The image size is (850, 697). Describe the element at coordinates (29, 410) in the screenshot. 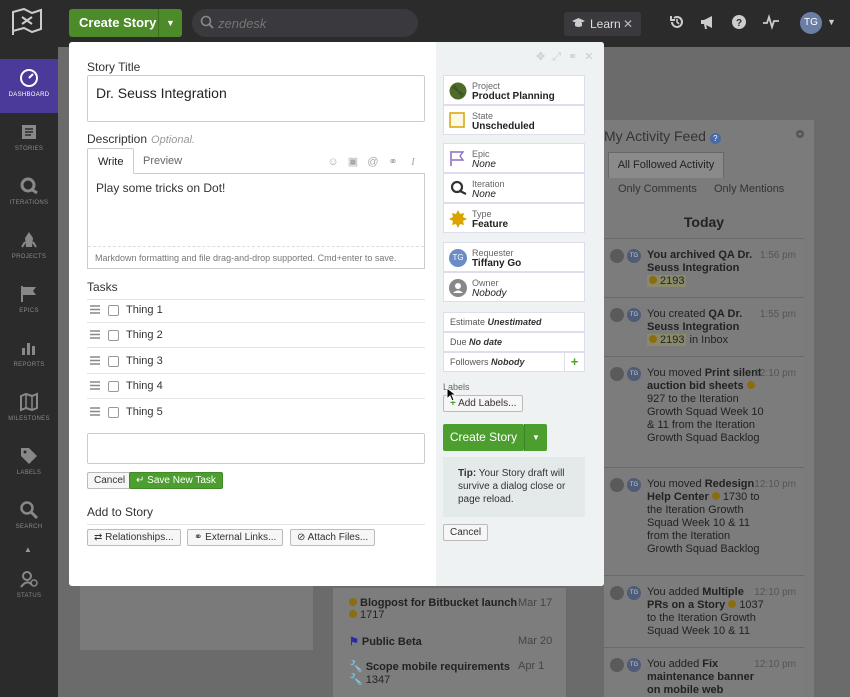

I see `nav-item-milestones: MILESTONES` at that location.